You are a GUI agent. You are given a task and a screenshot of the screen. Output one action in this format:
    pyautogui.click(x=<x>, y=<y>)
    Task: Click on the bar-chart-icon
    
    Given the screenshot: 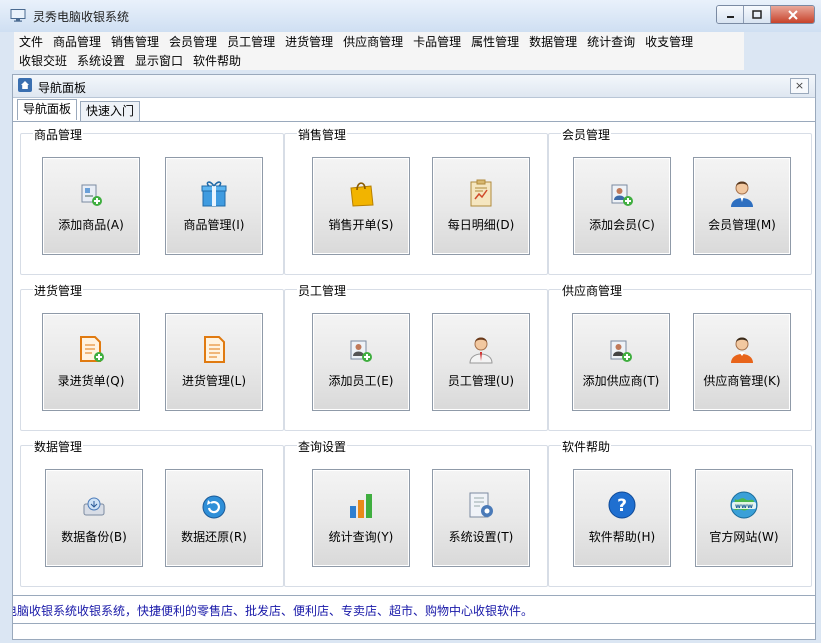 What is the action you would take?
    pyautogui.click(x=361, y=506)
    